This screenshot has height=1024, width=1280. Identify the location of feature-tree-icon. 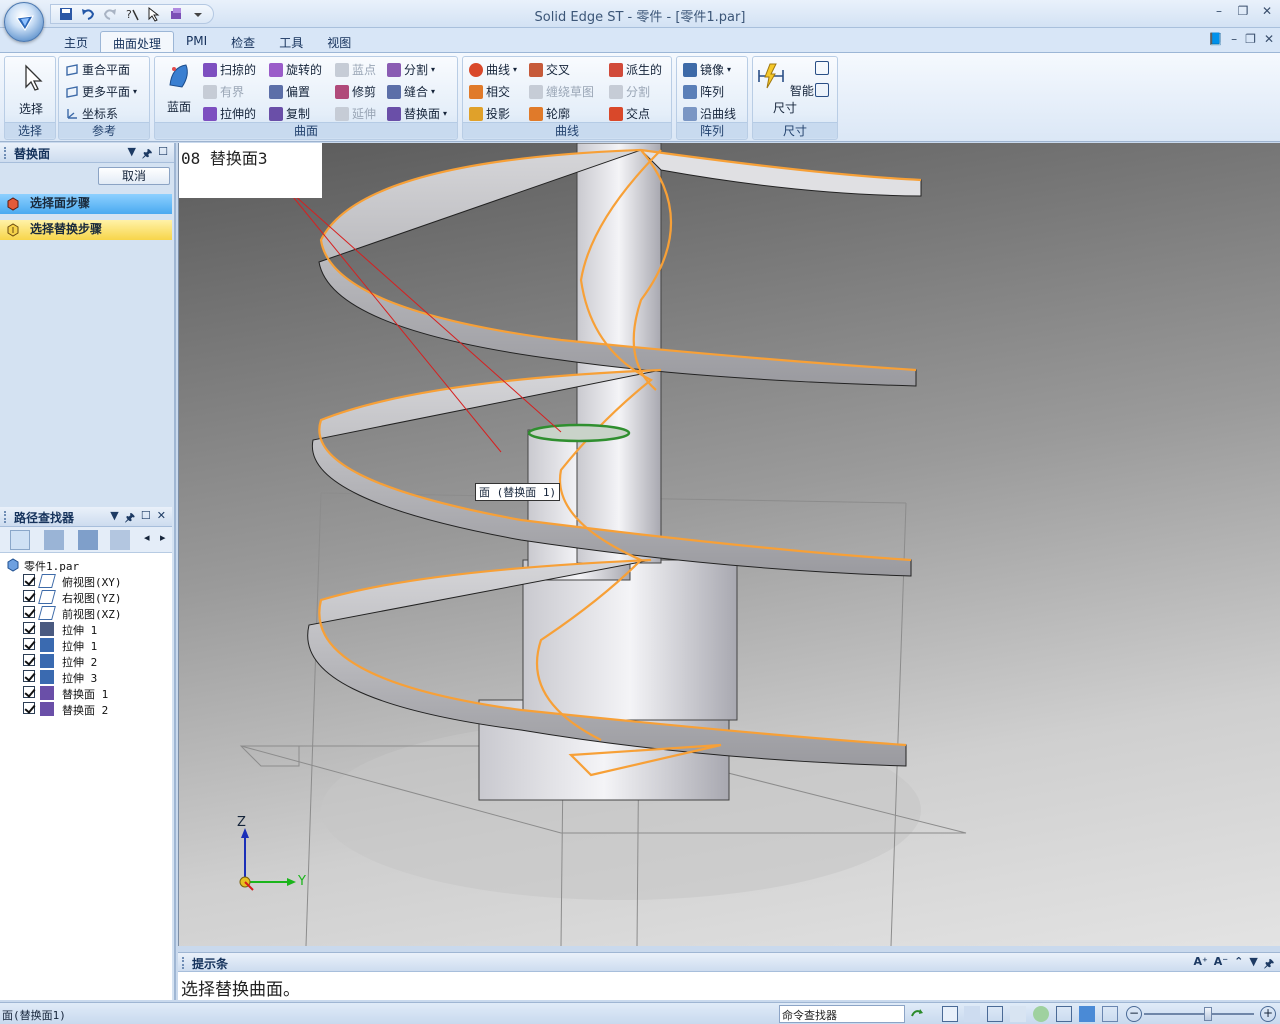
(20, 540).